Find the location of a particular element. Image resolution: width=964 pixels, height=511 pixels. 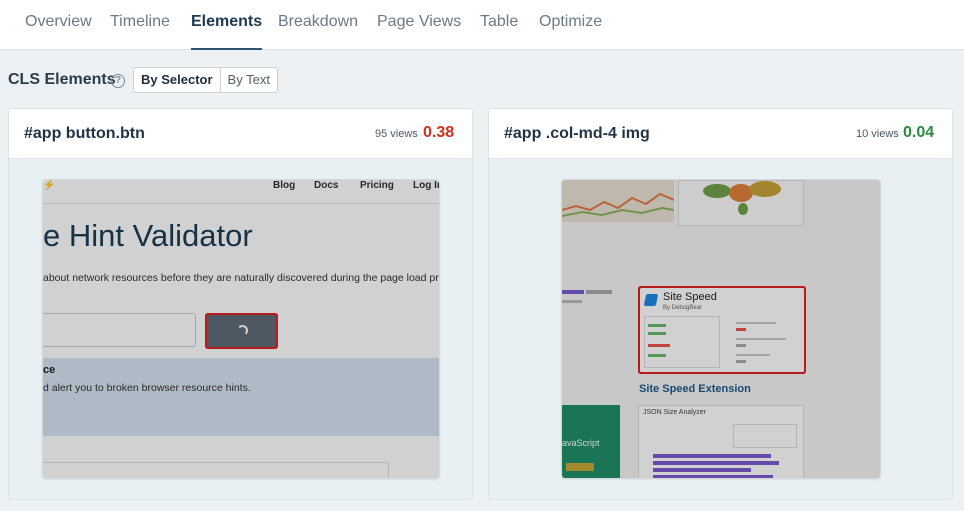

screenshot-nav-docs: Docs is located at coordinates (326, 185).